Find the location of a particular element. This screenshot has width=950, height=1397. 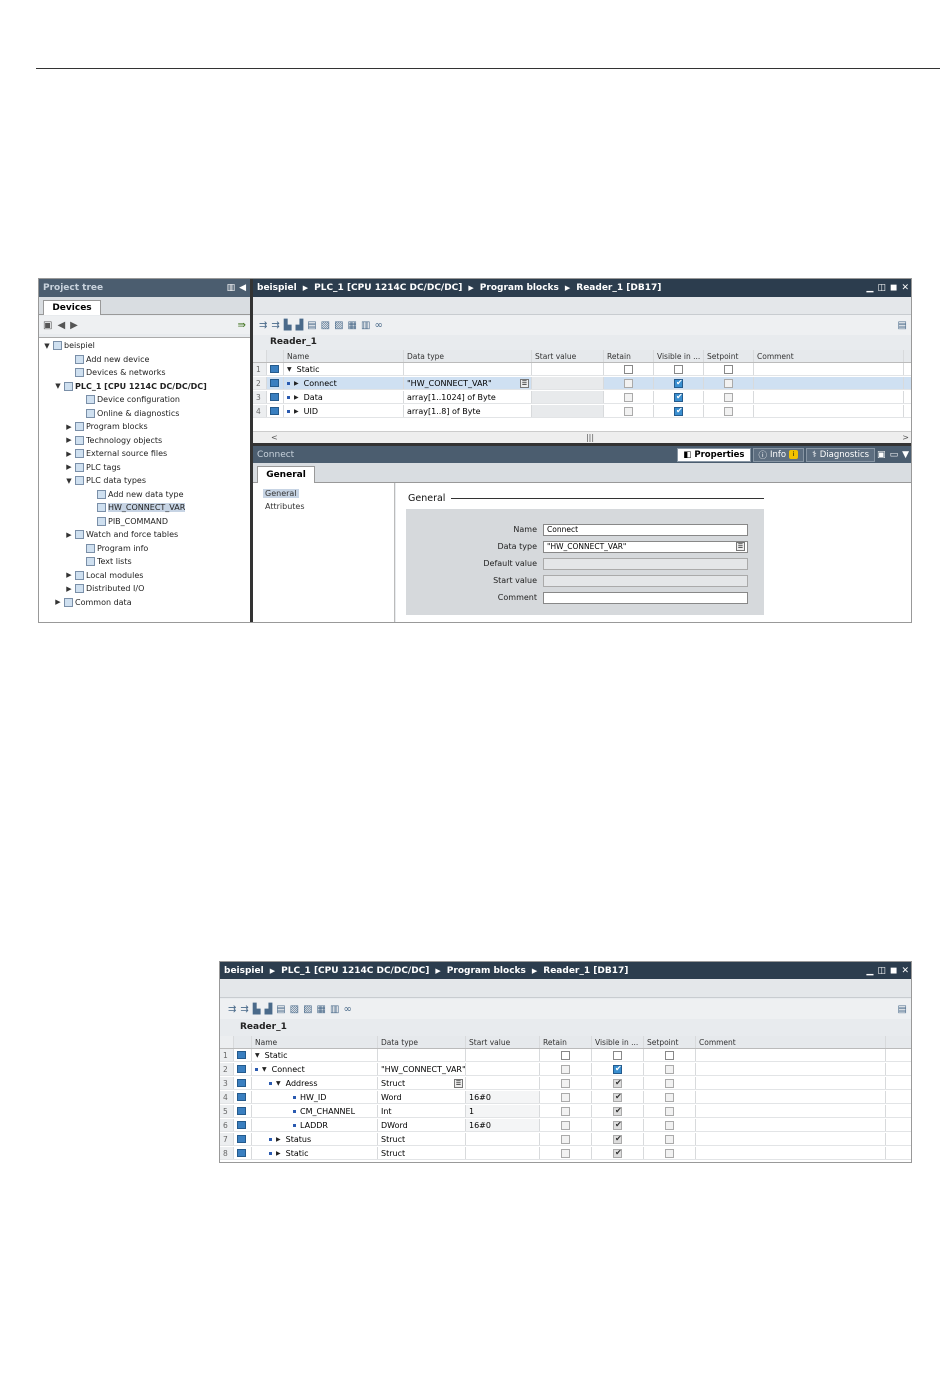

breadcrumb-item: PLC_1 [CPU 1214C DC/DC/DC] is located at coordinates (355, 971).